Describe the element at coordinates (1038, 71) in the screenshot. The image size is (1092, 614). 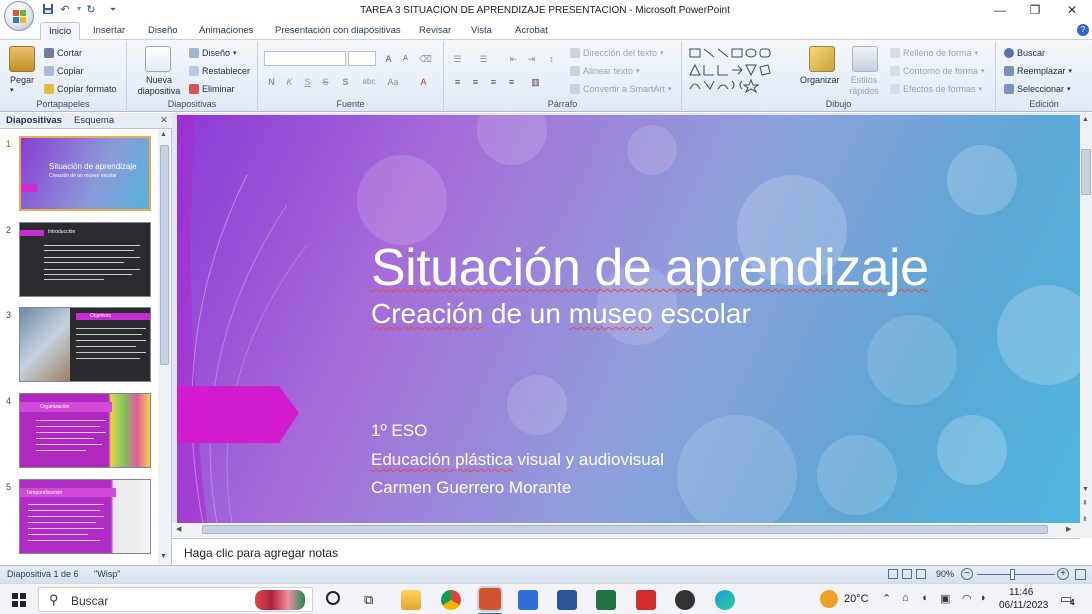
I see `replace-button: Reemplazar ▾` at that location.